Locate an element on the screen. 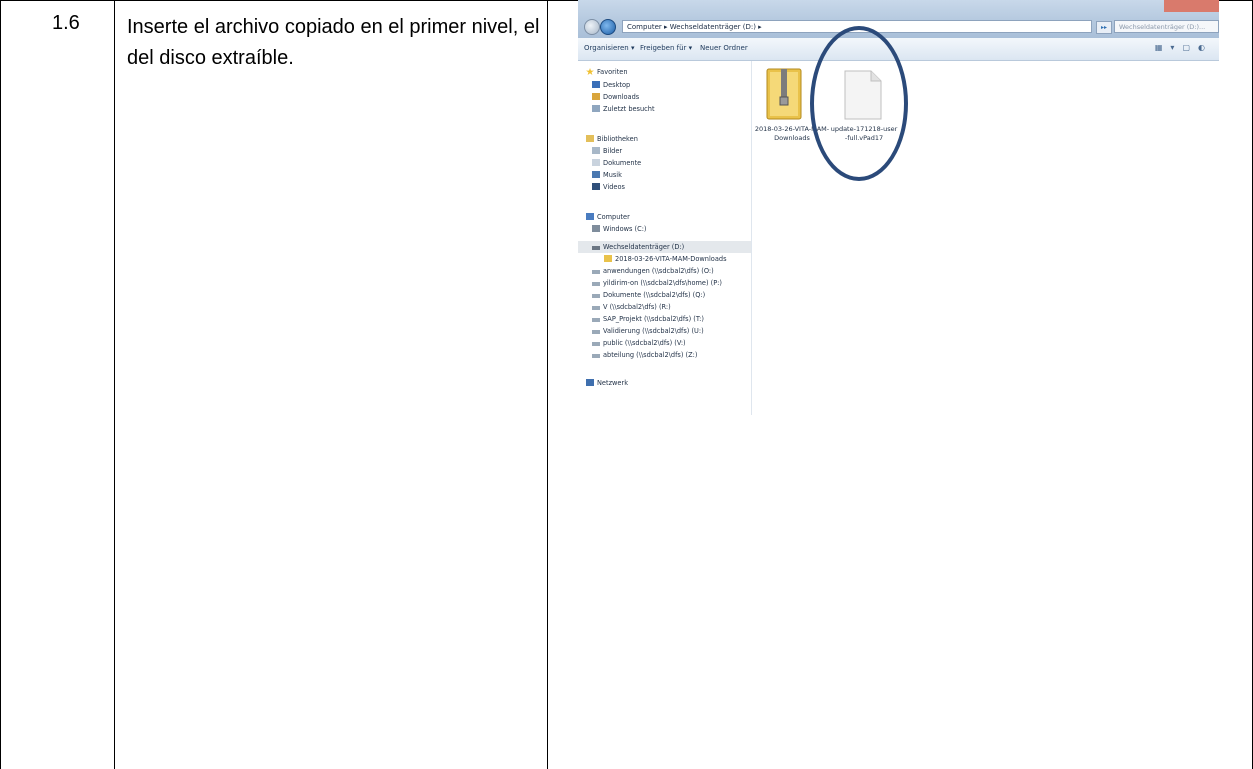  videos-icon is located at coordinates (596, 186).